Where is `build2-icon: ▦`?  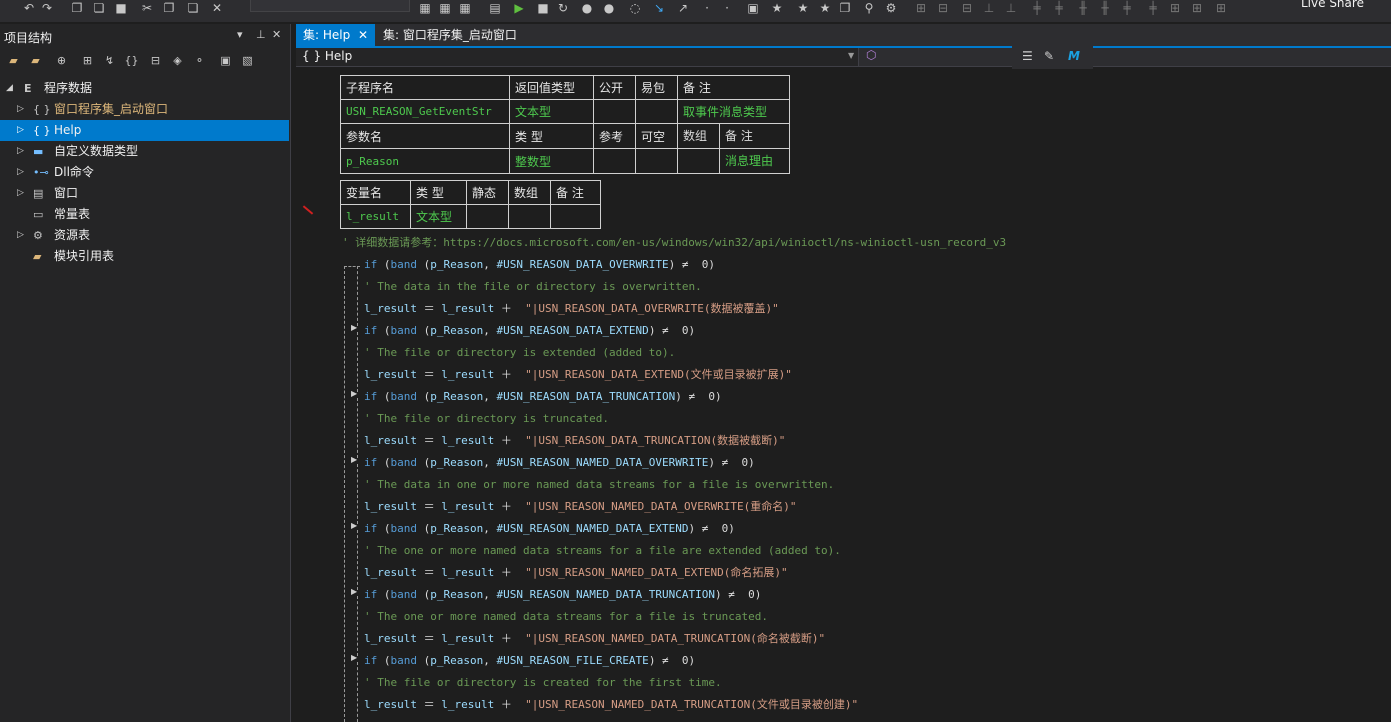 build2-icon: ▦ is located at coordinates (445, 8).